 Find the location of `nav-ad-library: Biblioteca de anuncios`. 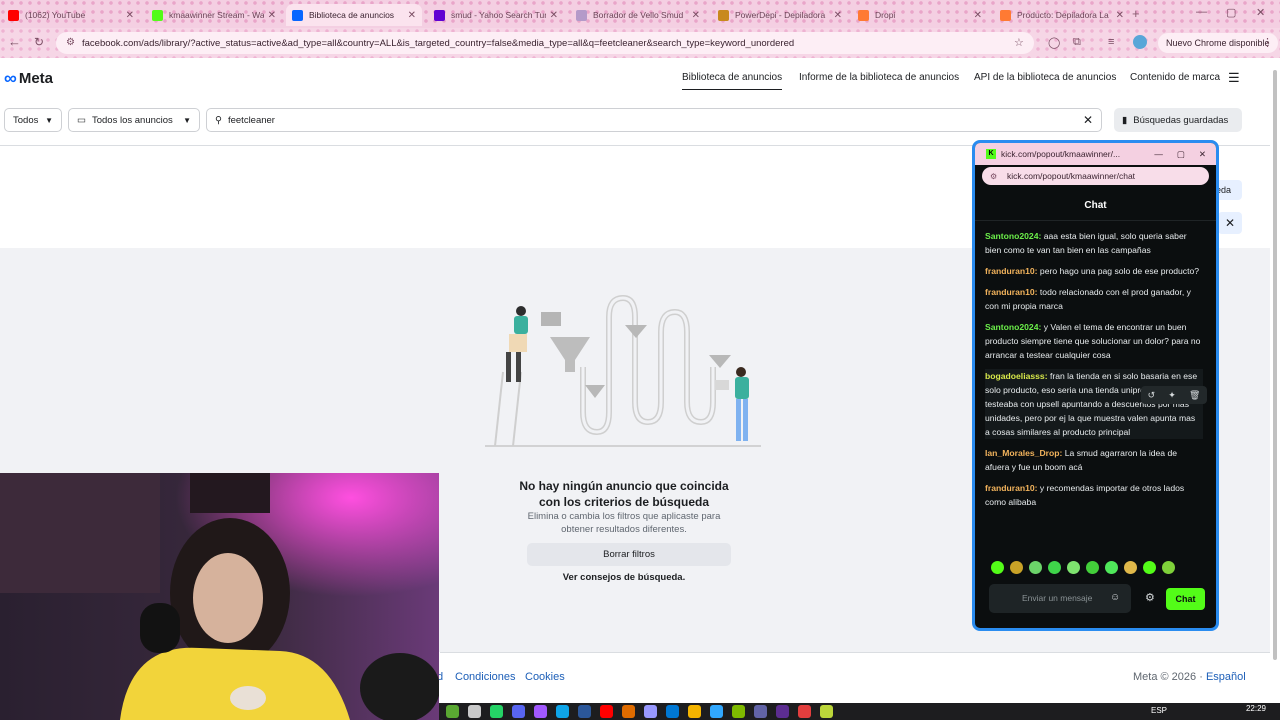

nav-ad-library: Biblioteca de anuncios is located at coordinates (732, 81).